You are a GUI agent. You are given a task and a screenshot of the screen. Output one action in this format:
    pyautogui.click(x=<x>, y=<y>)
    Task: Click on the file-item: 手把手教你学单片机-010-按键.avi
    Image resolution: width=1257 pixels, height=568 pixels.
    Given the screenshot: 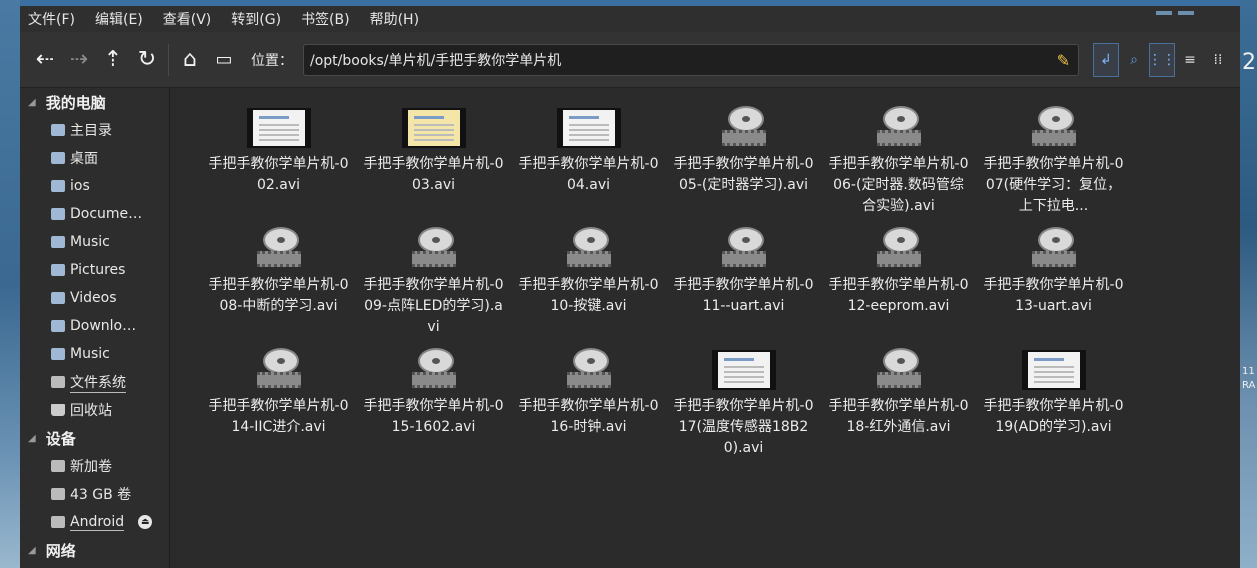 What is the action you would take?
    pyautogui.click(x=588, y=269)
    